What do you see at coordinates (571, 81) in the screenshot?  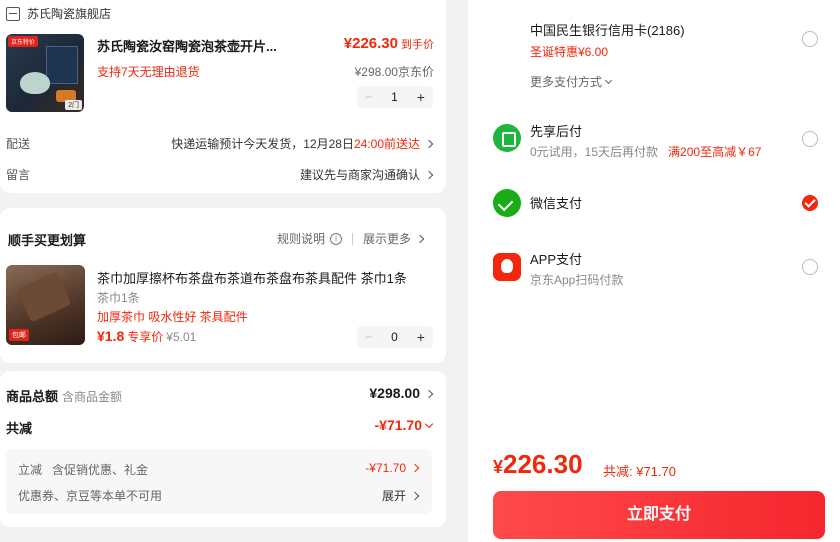 I see `more-payment-methods: 更多支付方式` at bounding box center [571, 81].